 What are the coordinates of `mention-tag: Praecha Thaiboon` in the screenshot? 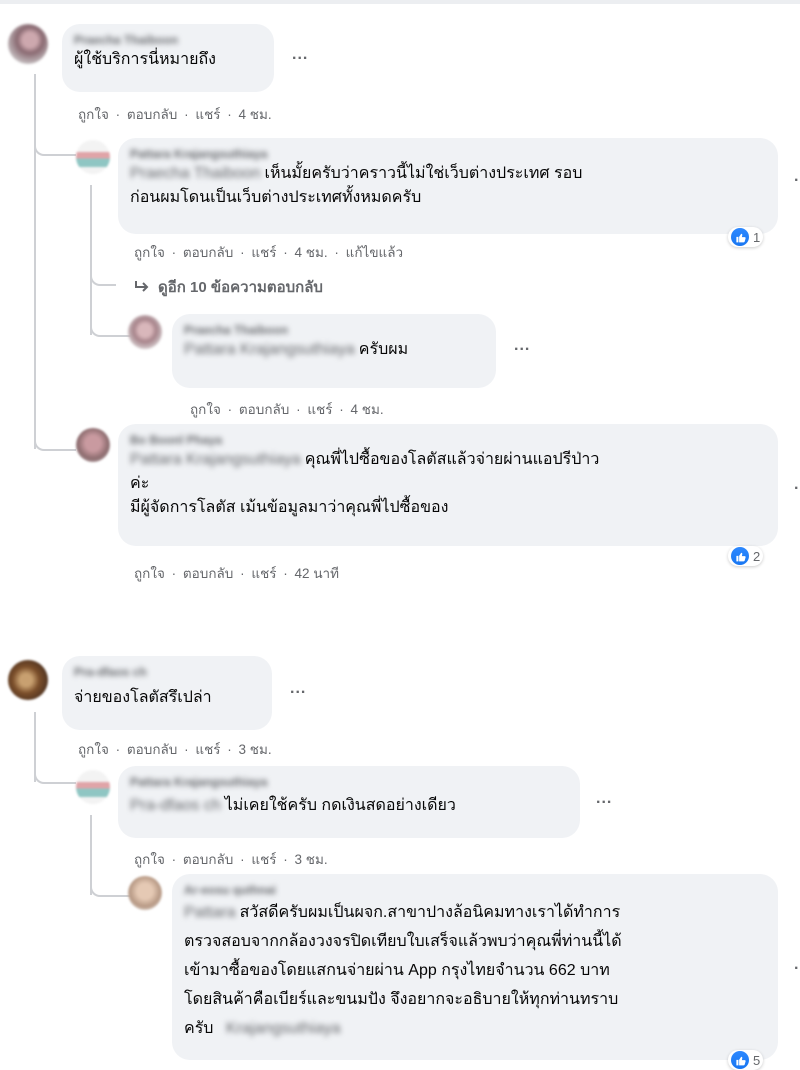 It's located at (195, 173).